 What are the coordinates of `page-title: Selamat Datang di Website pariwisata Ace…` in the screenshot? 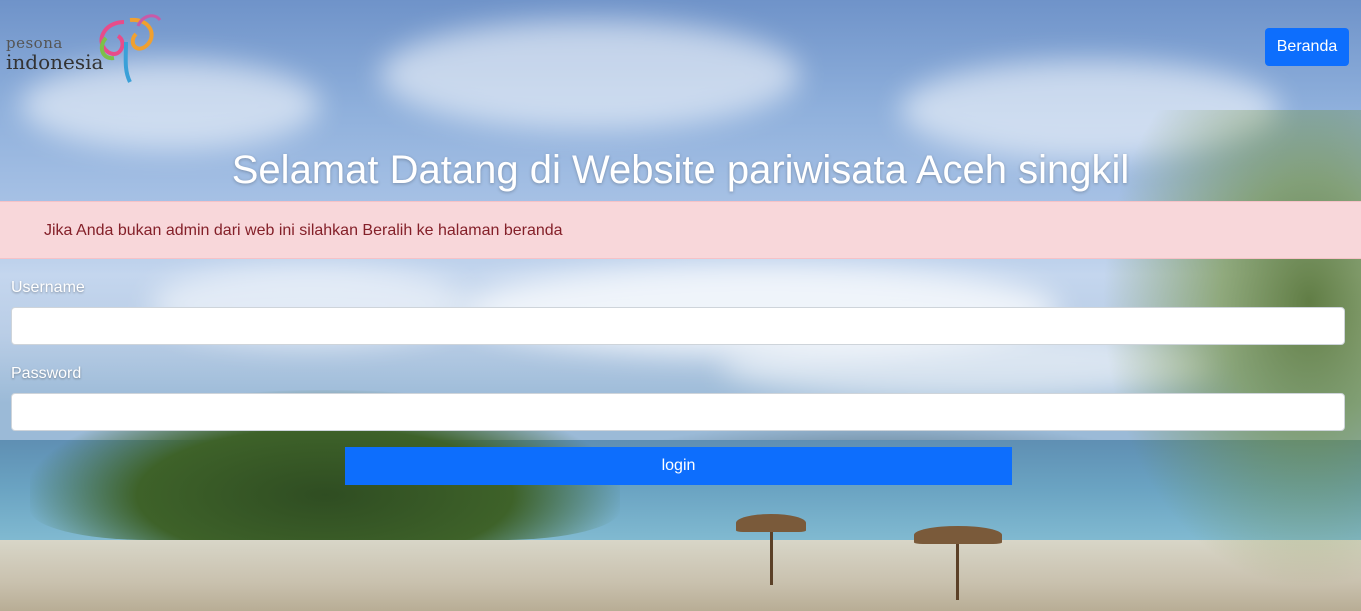 It's located at (680, 170).